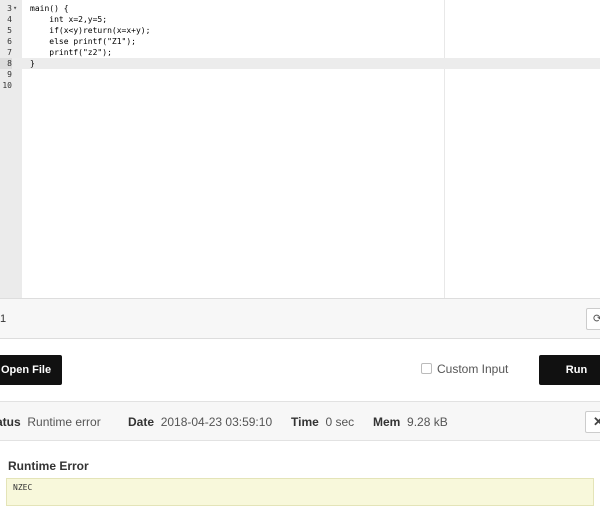 This screenshot has width=600, height=506. What do you see at coordinates (300, 318) in the screenshot?
I see `input-tab-bar: 1 ⟳` at bounding box center [300, 318].